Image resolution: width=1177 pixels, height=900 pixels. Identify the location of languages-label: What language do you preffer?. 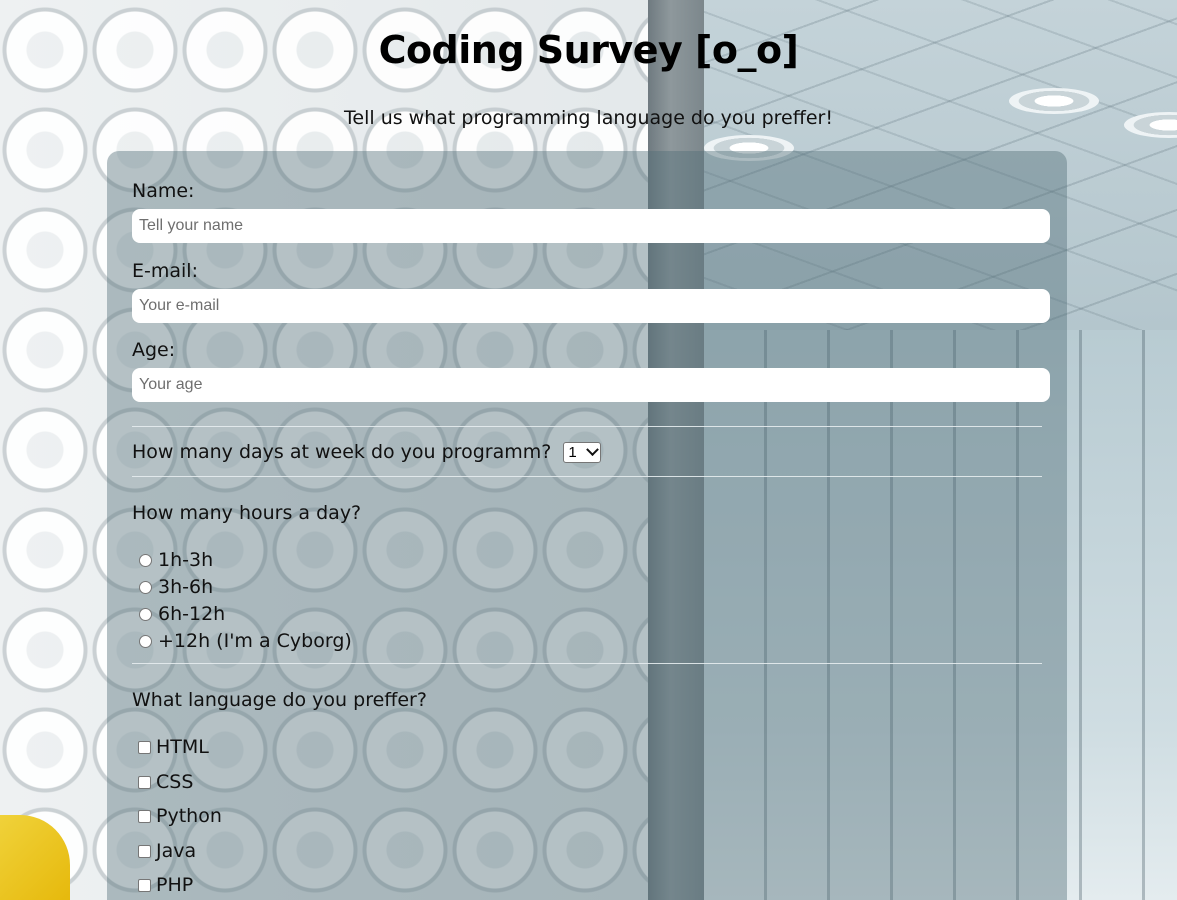
(279, 700).